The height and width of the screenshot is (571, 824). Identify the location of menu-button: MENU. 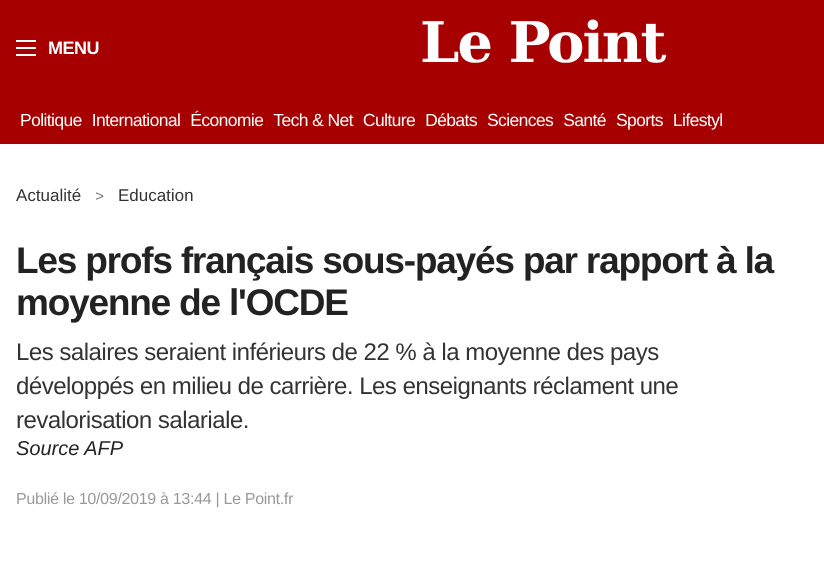
(57, 48).